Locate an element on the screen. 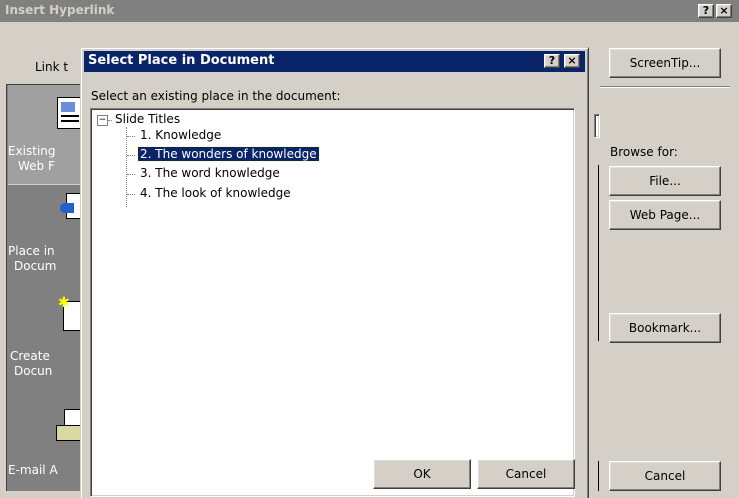 Image resolution: width=739 pixels, height=498 pixels. place-email: E-mail A is located at coordinates (49, 443).